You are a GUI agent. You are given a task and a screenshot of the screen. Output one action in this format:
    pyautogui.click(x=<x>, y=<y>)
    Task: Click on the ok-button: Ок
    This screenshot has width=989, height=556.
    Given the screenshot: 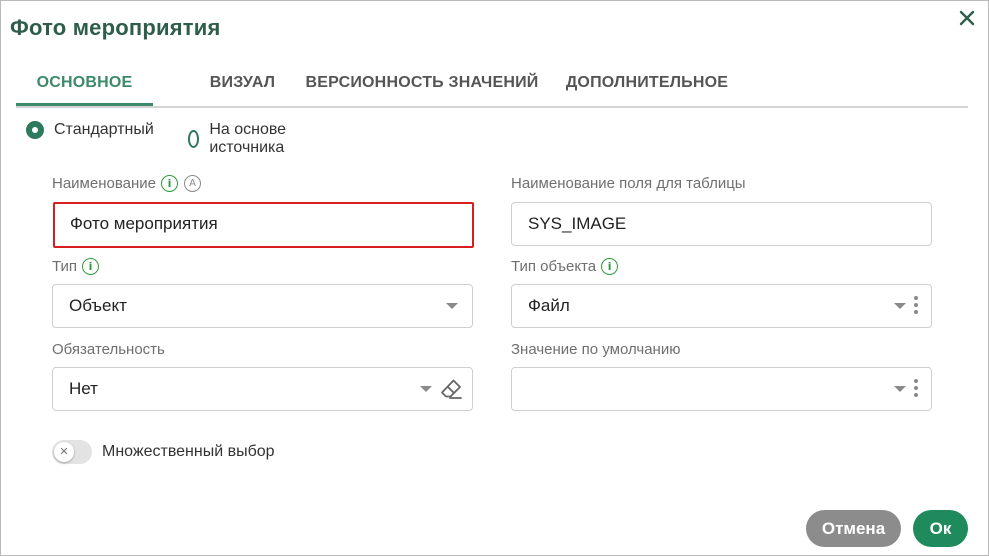 What is the action you would take?
    pyautogui.click(x=940, y=528)
    